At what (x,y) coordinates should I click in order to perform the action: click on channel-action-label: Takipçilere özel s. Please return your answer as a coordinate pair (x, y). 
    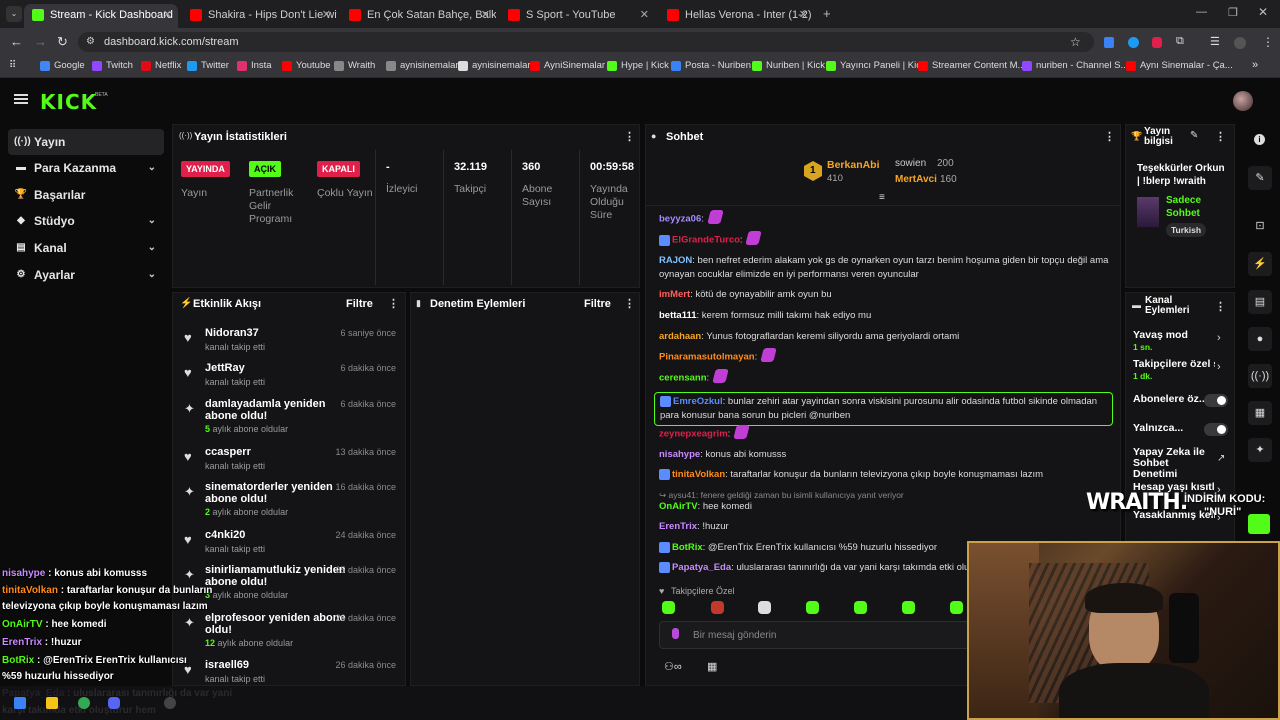
    Looking at the image, I should click on (1174, 364).